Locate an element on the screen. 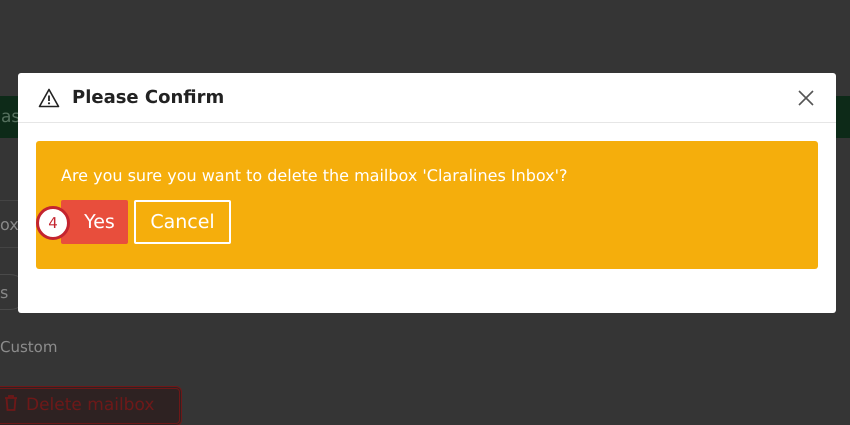  warning-icon is located at coordinates (49, 98).